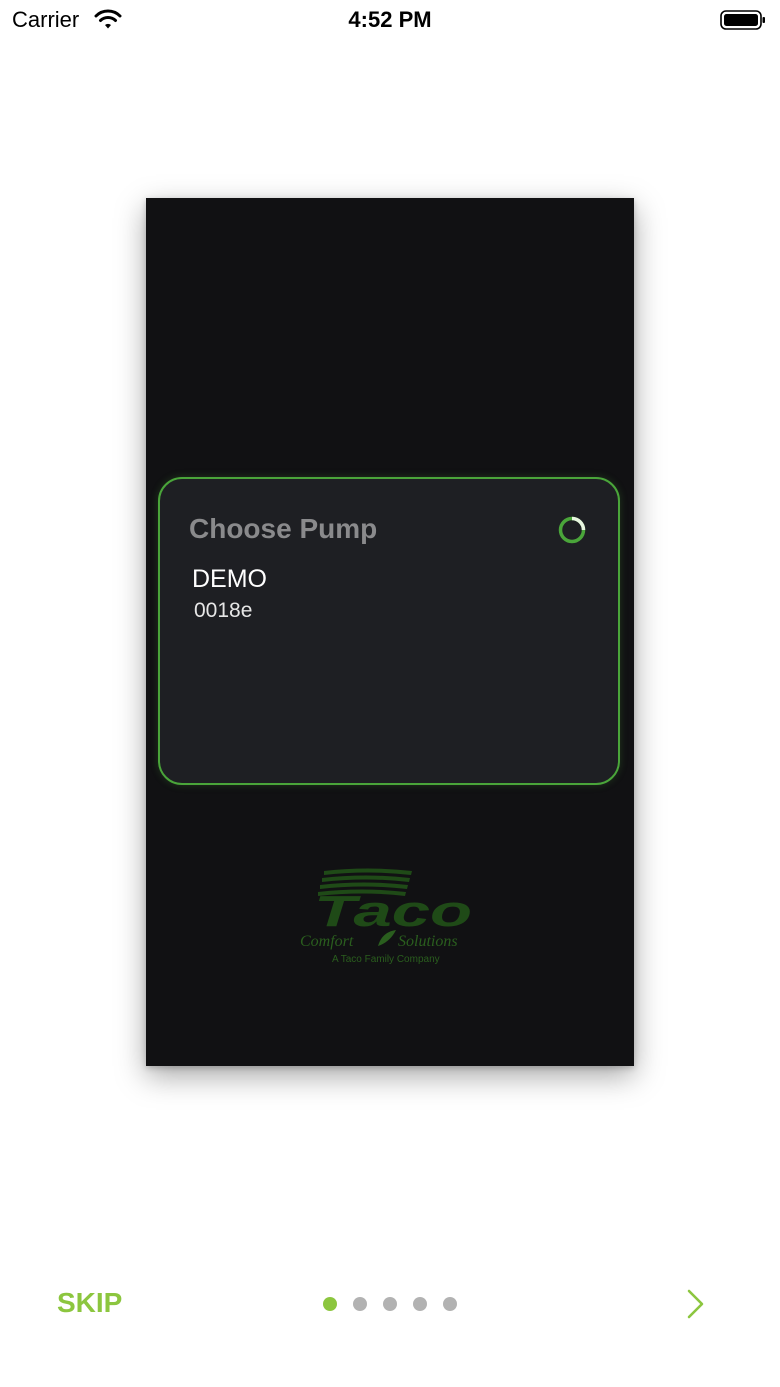 Image resolution: width=780 pixels, height=1387 pixels. I want to click on status-bar: Carrier 4:52 PM, so click(390, 21).